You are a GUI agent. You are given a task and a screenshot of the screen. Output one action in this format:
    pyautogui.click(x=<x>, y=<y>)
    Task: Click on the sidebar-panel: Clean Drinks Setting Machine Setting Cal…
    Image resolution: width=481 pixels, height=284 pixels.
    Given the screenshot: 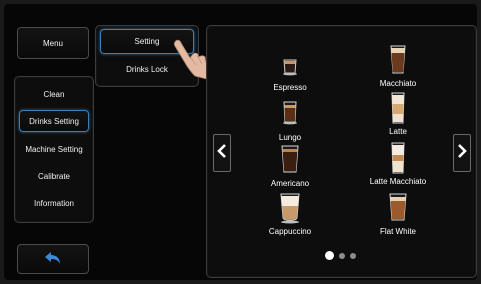 What is the action you would take?
    pyautogui.click(x=54, y=149)
    